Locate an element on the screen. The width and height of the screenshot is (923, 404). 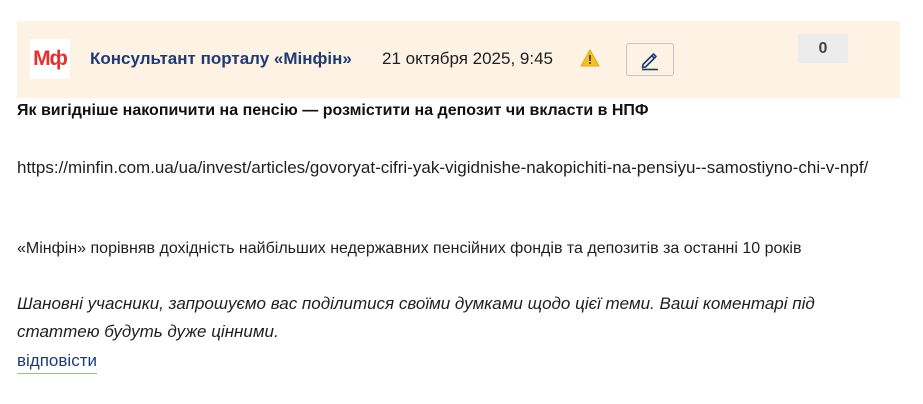
edit-button is located at coordinates (650, 59).